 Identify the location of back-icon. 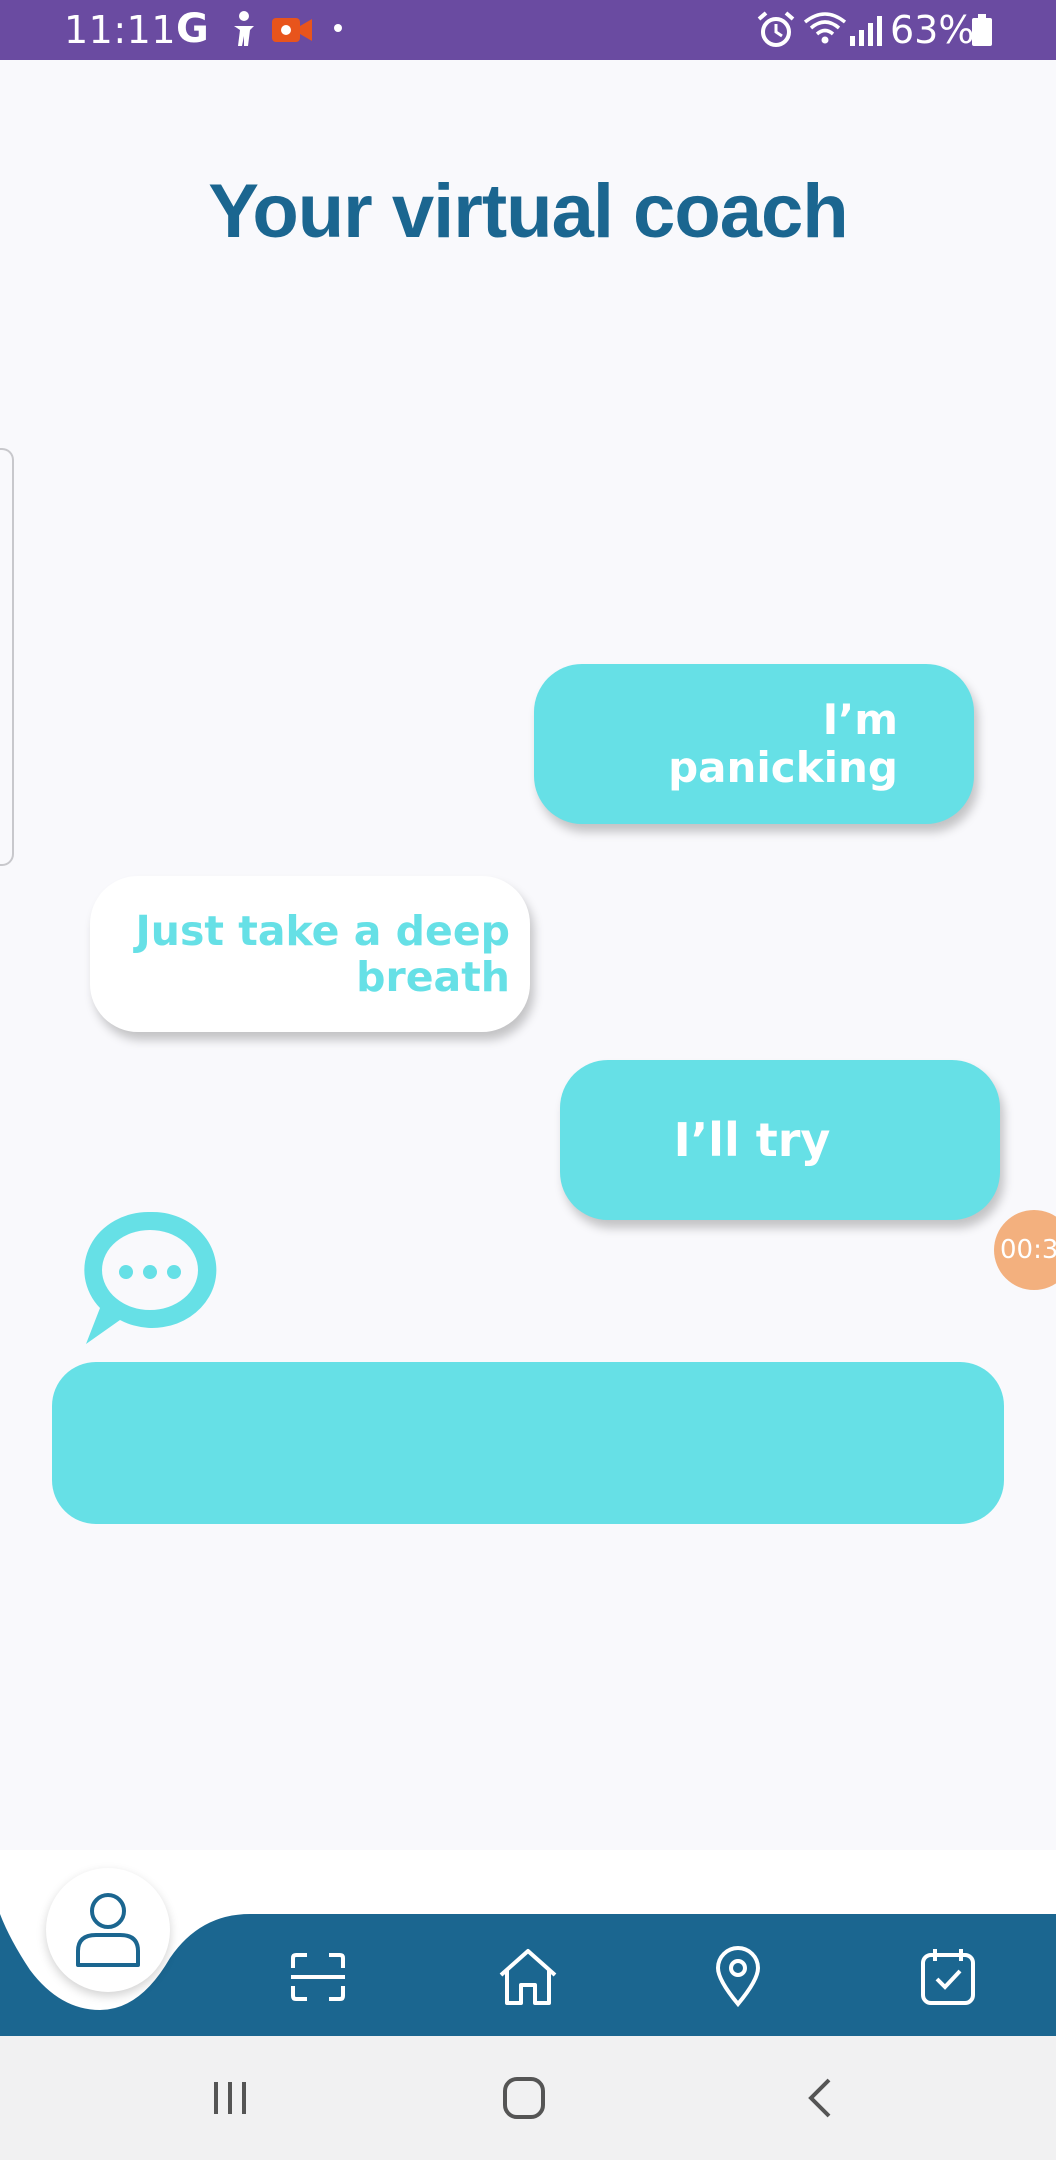
(819, 2098).